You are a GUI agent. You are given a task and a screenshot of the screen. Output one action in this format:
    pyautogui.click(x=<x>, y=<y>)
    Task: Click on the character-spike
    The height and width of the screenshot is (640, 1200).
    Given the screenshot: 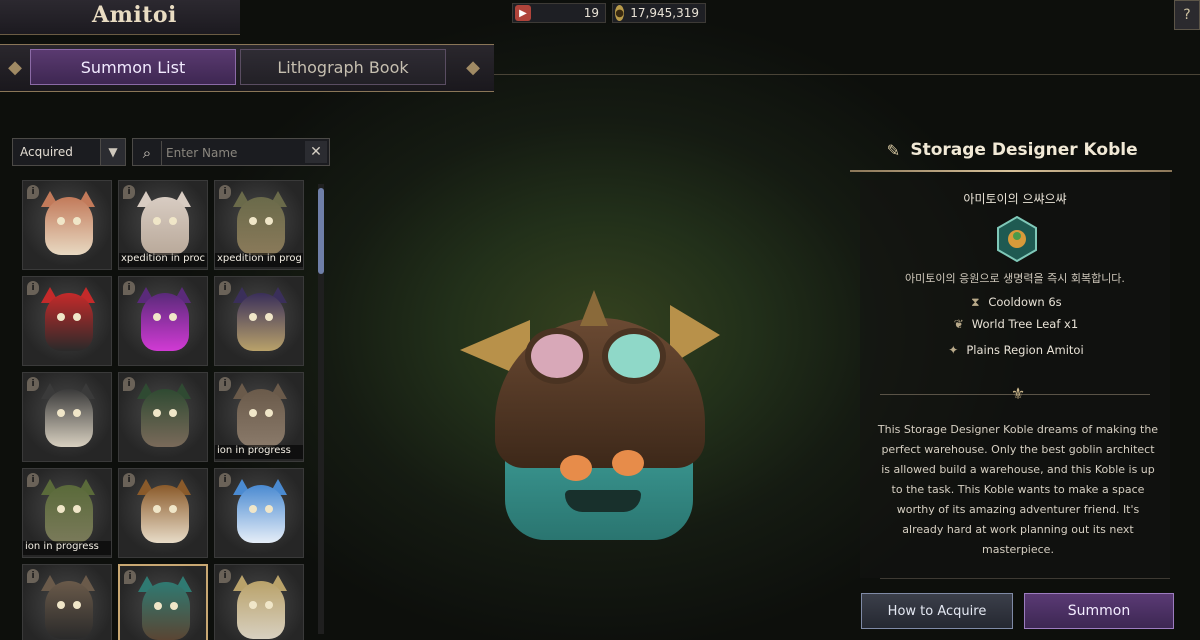 What is the action you would take?
    pyautogui.click(x=594, y=308)
    